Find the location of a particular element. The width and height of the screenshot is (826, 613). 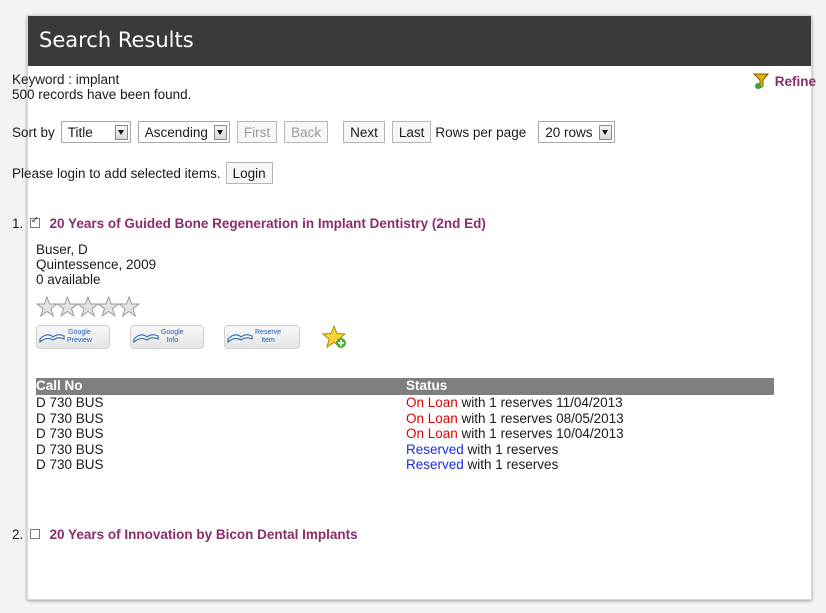

rows-per-page-select: 20 rows is located at coordinates (576, 132).